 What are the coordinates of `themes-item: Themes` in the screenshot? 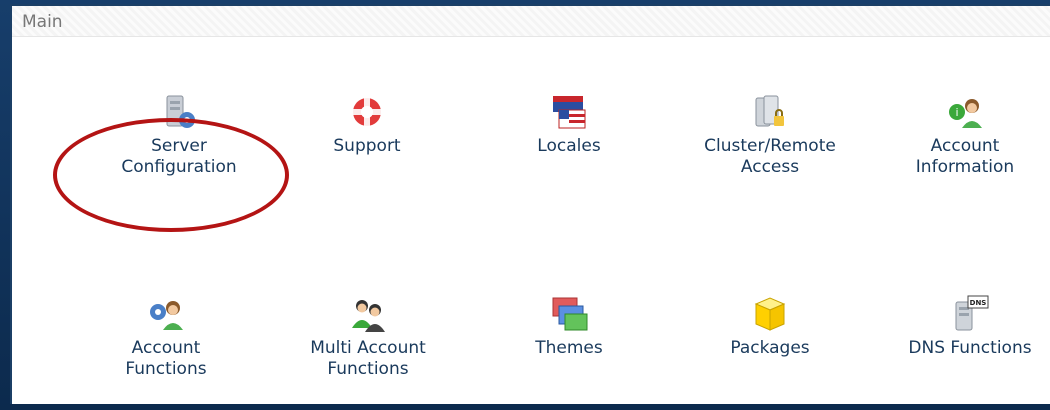 It's located at (569, 326).